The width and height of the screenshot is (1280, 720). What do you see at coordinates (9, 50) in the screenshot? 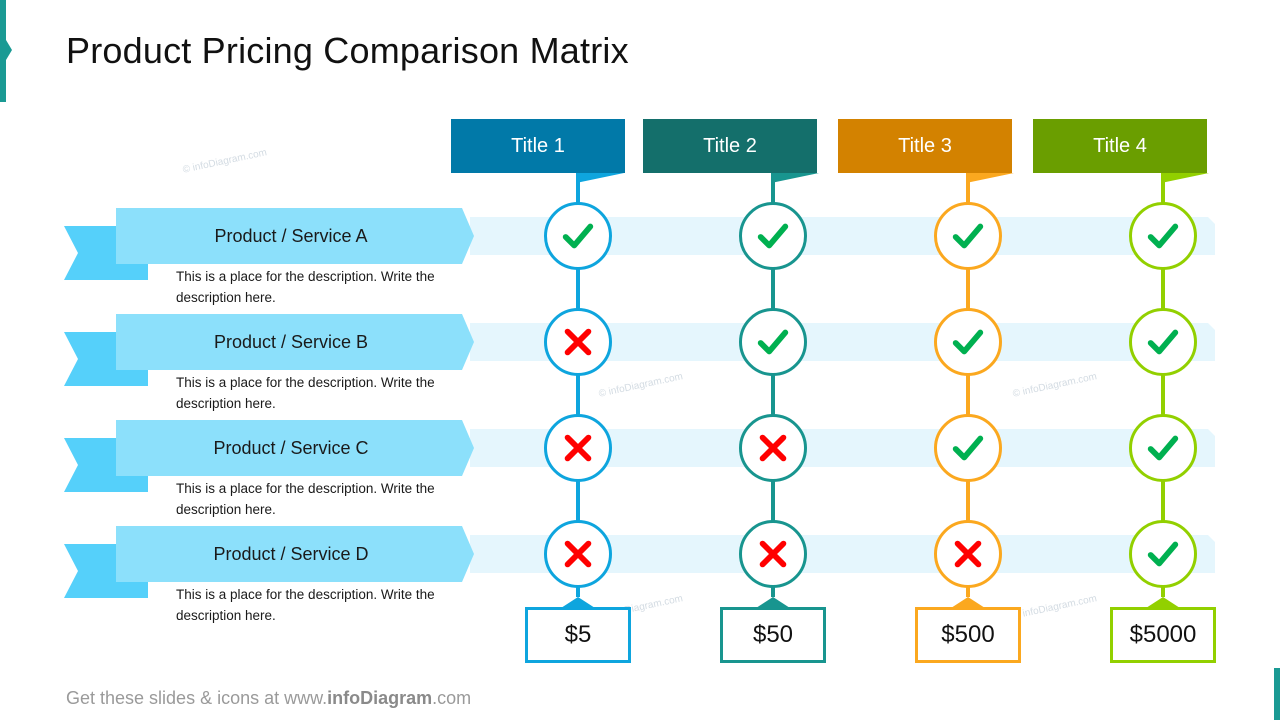
I see `accent-notch` at bounding box center [9, 50].